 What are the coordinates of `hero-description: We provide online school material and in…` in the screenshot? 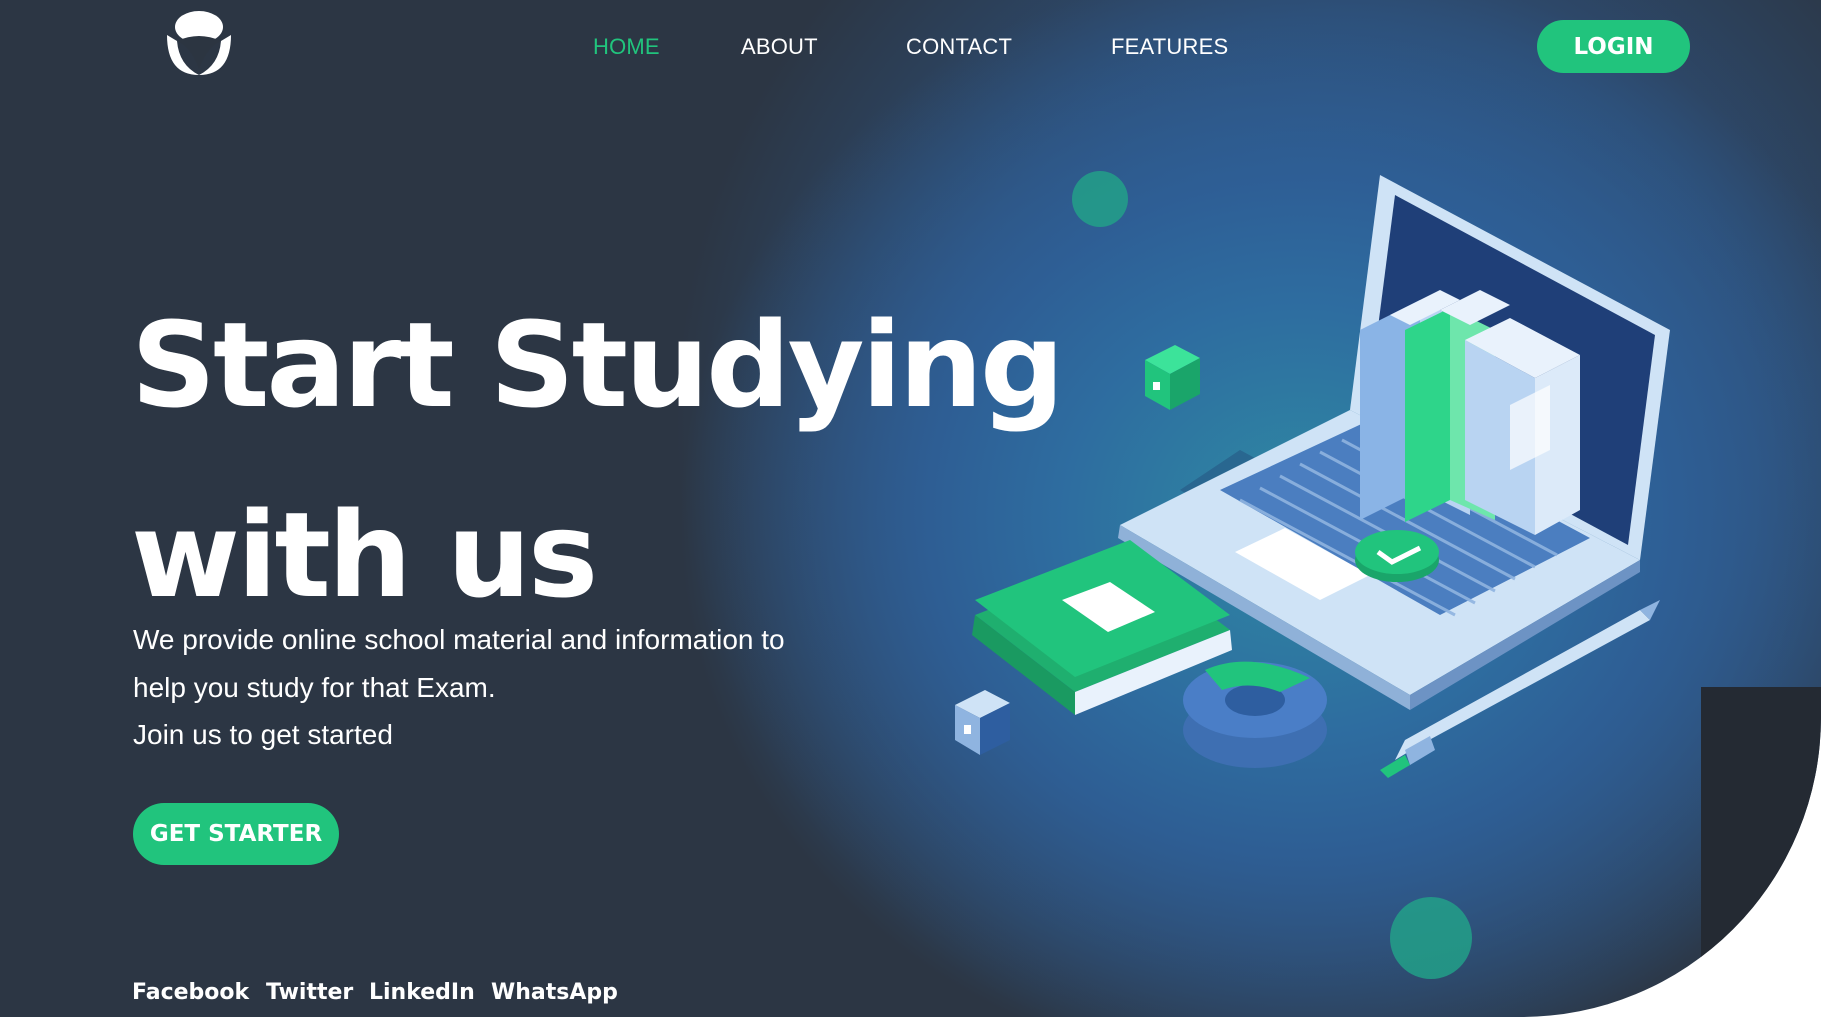 It's located at (493, 687).